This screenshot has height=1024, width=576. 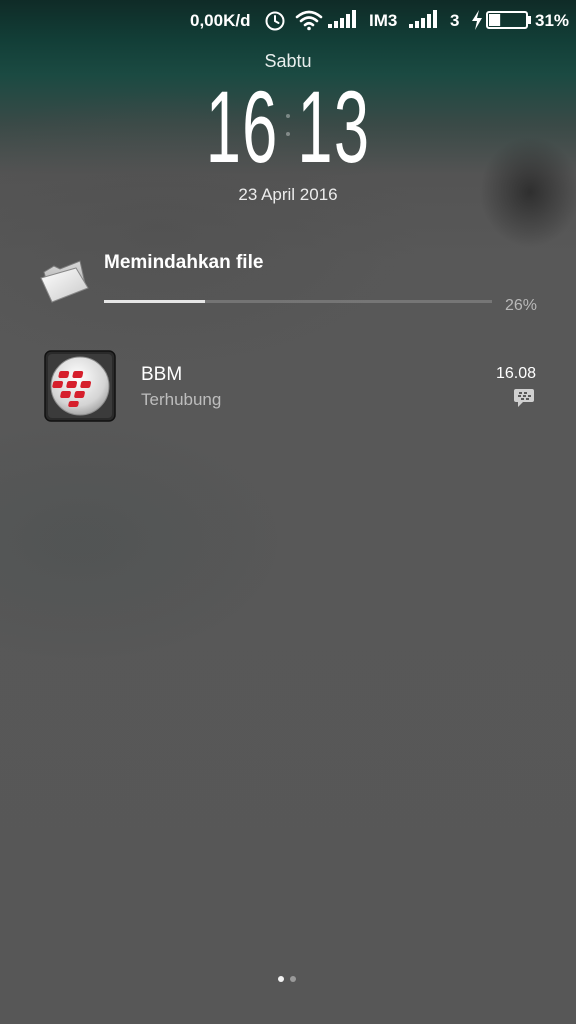 What do you see at coordinates (275, 21) in the screenshot?
I see `alarm-clock-icon` at bounding box center [275, 21].